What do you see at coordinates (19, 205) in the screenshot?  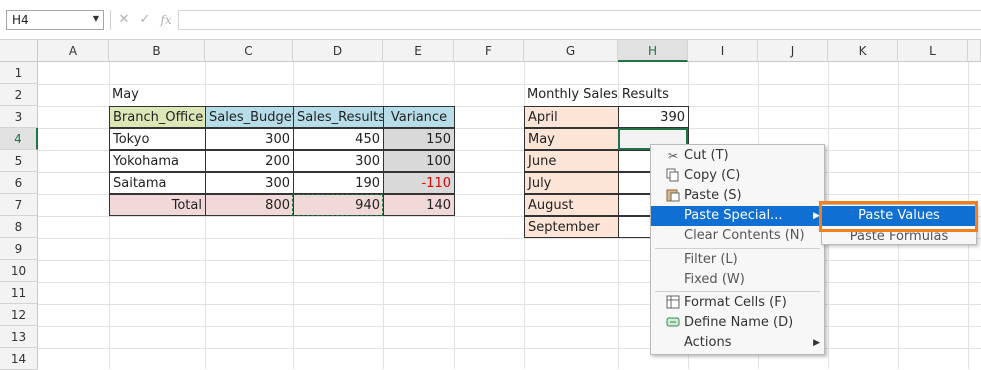 I see `row-header-7: 7` at bounding box center [19, 205].